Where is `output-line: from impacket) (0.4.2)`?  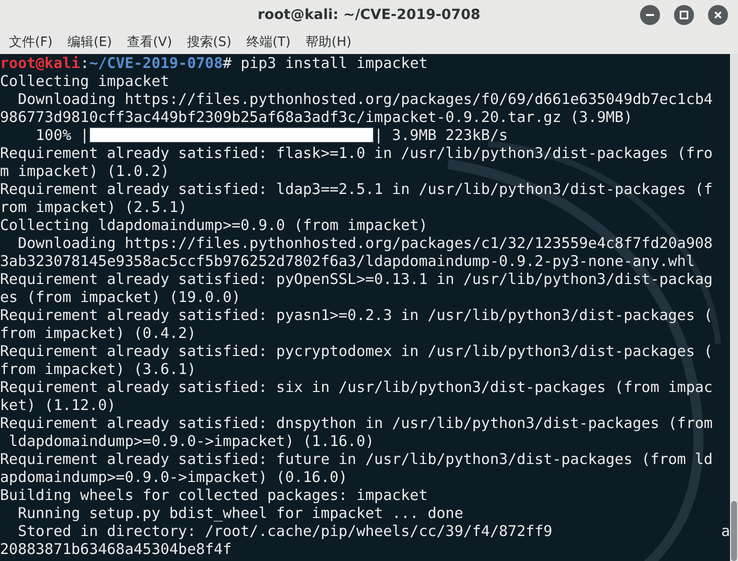 output-line: from impacket) (0.4.2) is located at coordinates (98, 334).